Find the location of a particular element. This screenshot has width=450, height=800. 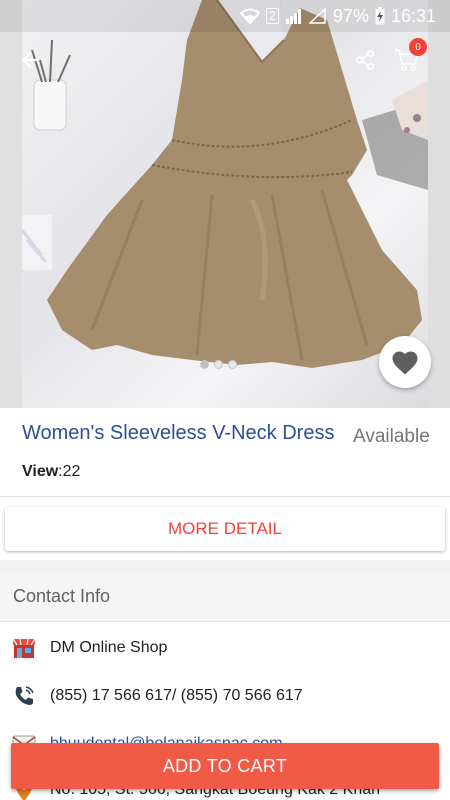

share-icon is located at coordinates (365, 60).